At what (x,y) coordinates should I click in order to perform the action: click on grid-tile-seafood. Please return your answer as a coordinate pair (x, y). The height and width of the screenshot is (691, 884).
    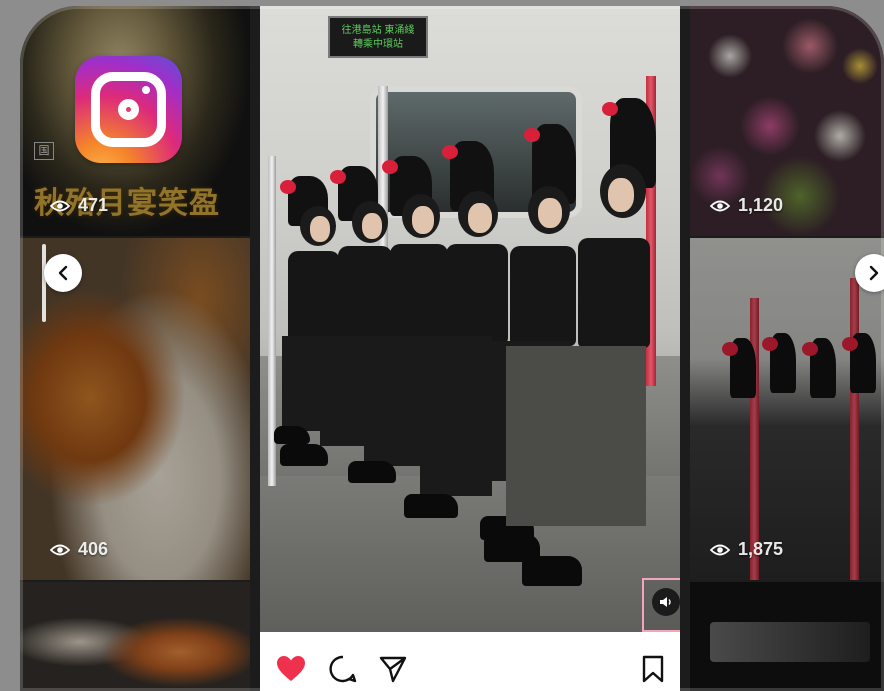
    Looking at the image, I should click on (135, 636).